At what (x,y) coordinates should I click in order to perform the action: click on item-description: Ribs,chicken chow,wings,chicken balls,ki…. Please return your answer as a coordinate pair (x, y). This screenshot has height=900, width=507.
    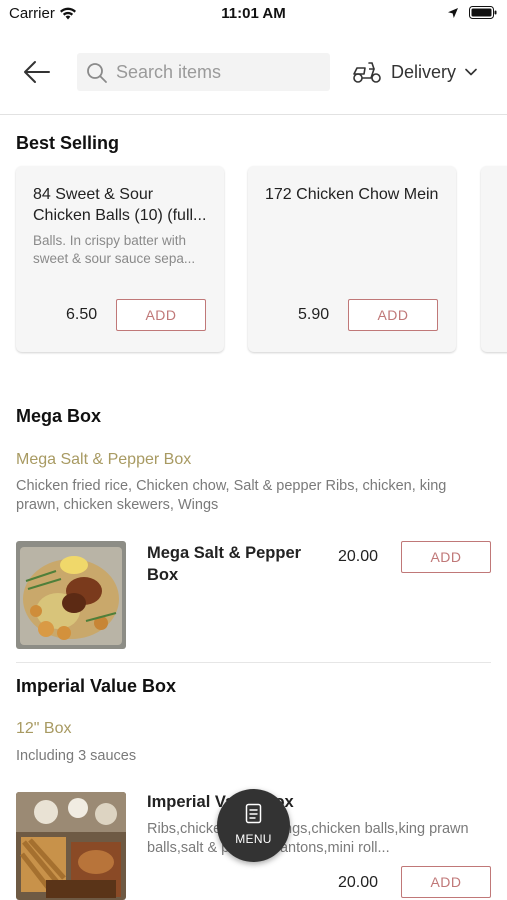
    Looking at the image, I should click on (308, 838).